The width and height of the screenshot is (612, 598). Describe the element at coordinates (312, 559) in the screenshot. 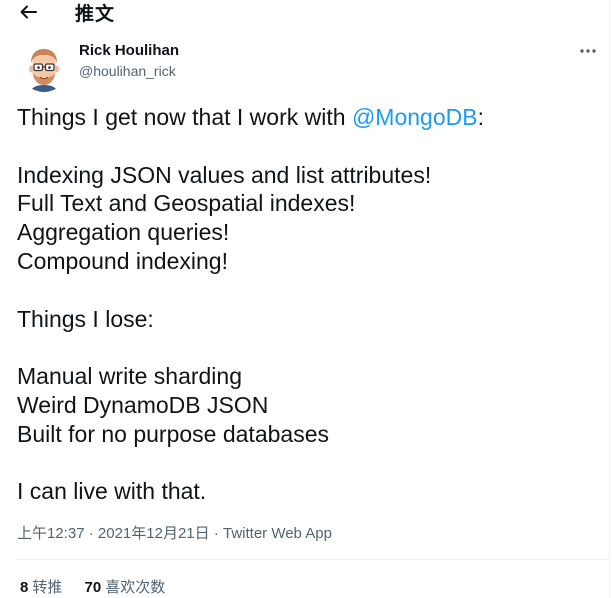

I see `divider` at that location.